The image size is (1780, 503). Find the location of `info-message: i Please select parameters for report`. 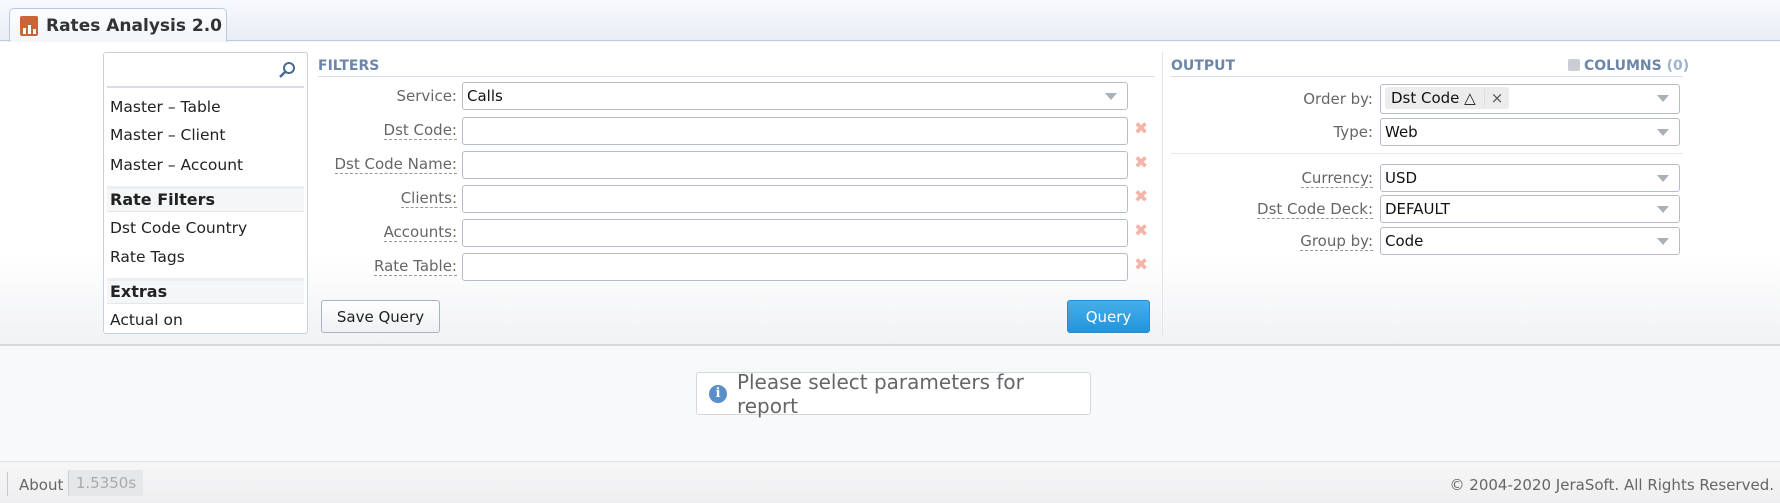

info-message: i Please select parameters for report is located at coordinates (893, 393).